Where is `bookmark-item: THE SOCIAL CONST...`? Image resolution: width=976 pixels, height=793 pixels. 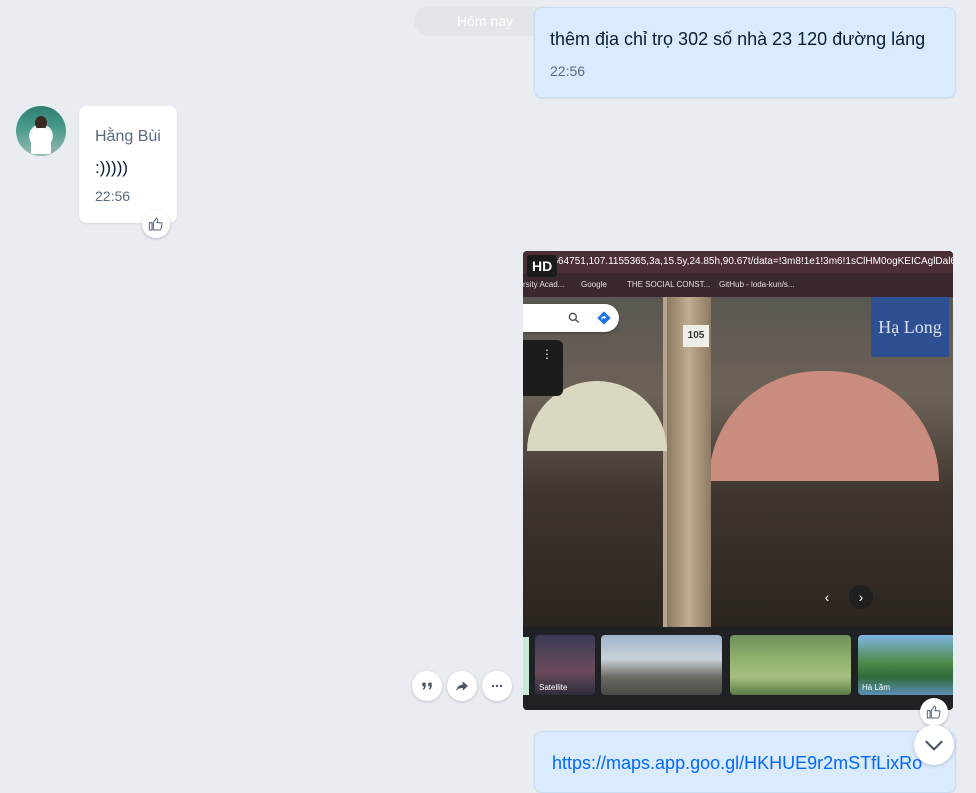 bookmark-item: THE SOCIAL CONST... is located at coordinates (669, 284).